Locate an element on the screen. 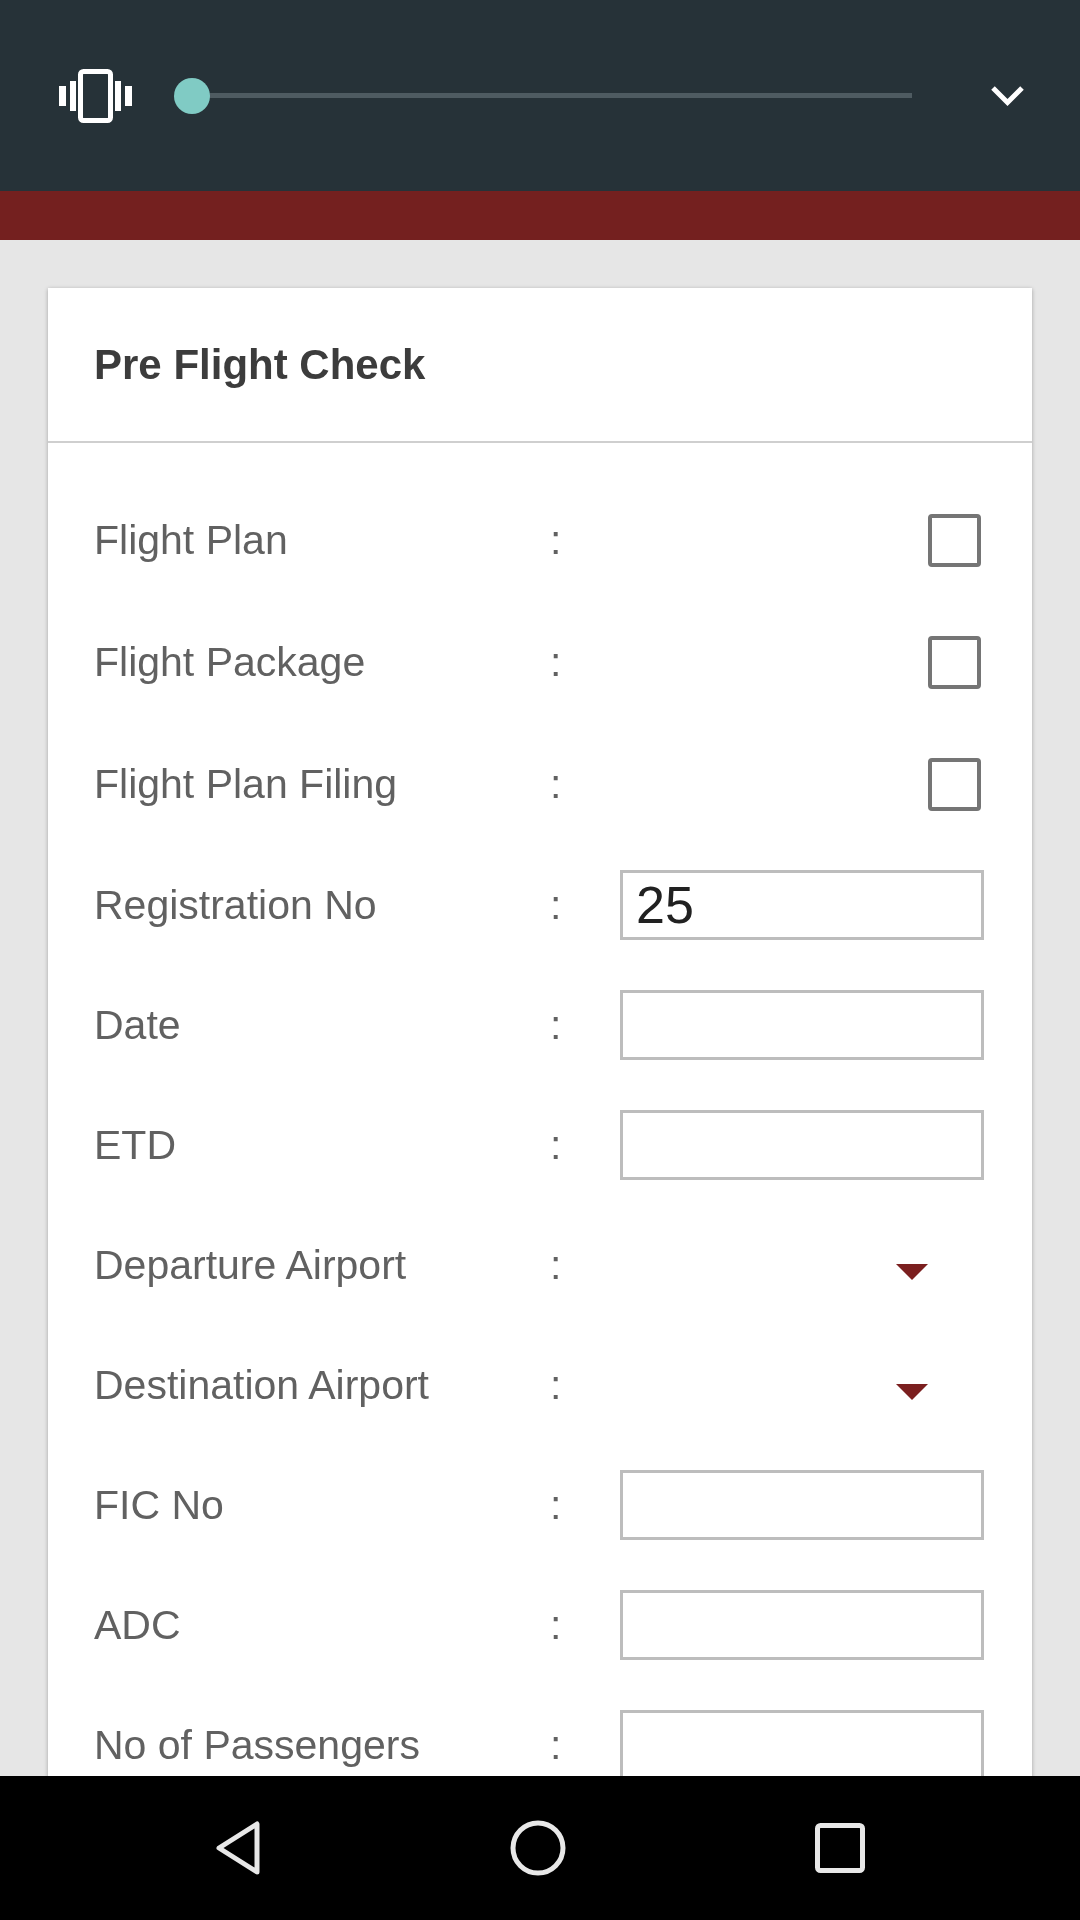  field-label: Flight Plan Filing is located at coordinates (246, 783).